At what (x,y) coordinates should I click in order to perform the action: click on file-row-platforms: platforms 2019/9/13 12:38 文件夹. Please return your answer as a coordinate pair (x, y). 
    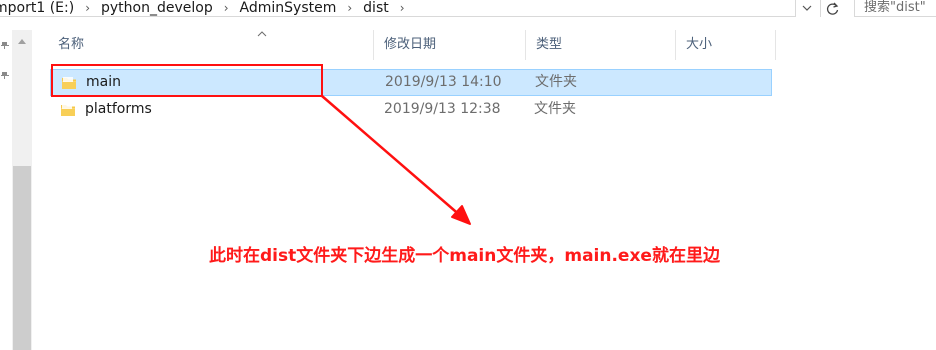
    Looking at the image, I should click on (411, 109).